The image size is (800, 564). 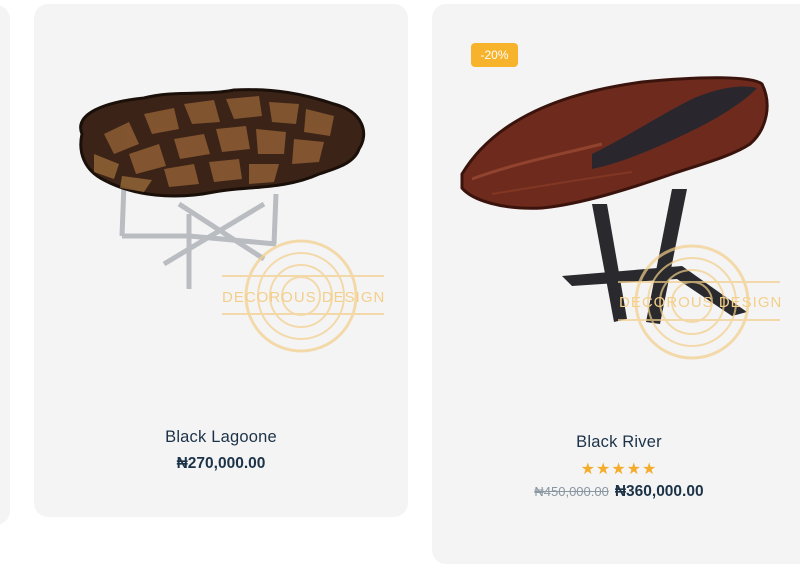 What do you see at coordinates (494, 55) in the screenshot?
I see `discount-badge: -20%` at bounding box center [494, 55].